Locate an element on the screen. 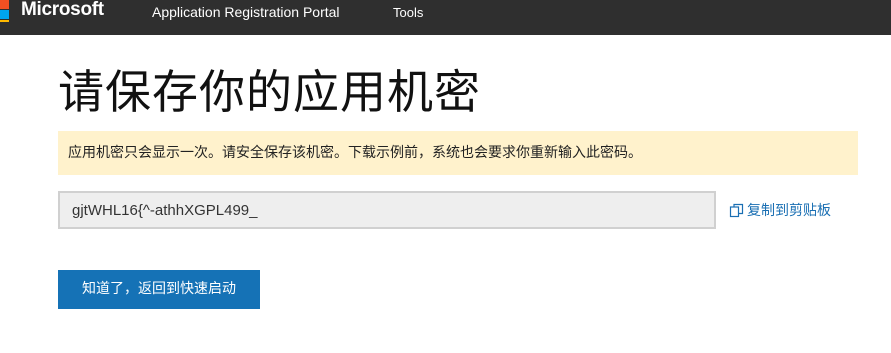 The height and width of the screenshot is (353, 891). nav-link-application-registration-portal: Application Registration Portal is located at coordinates (246, 12).